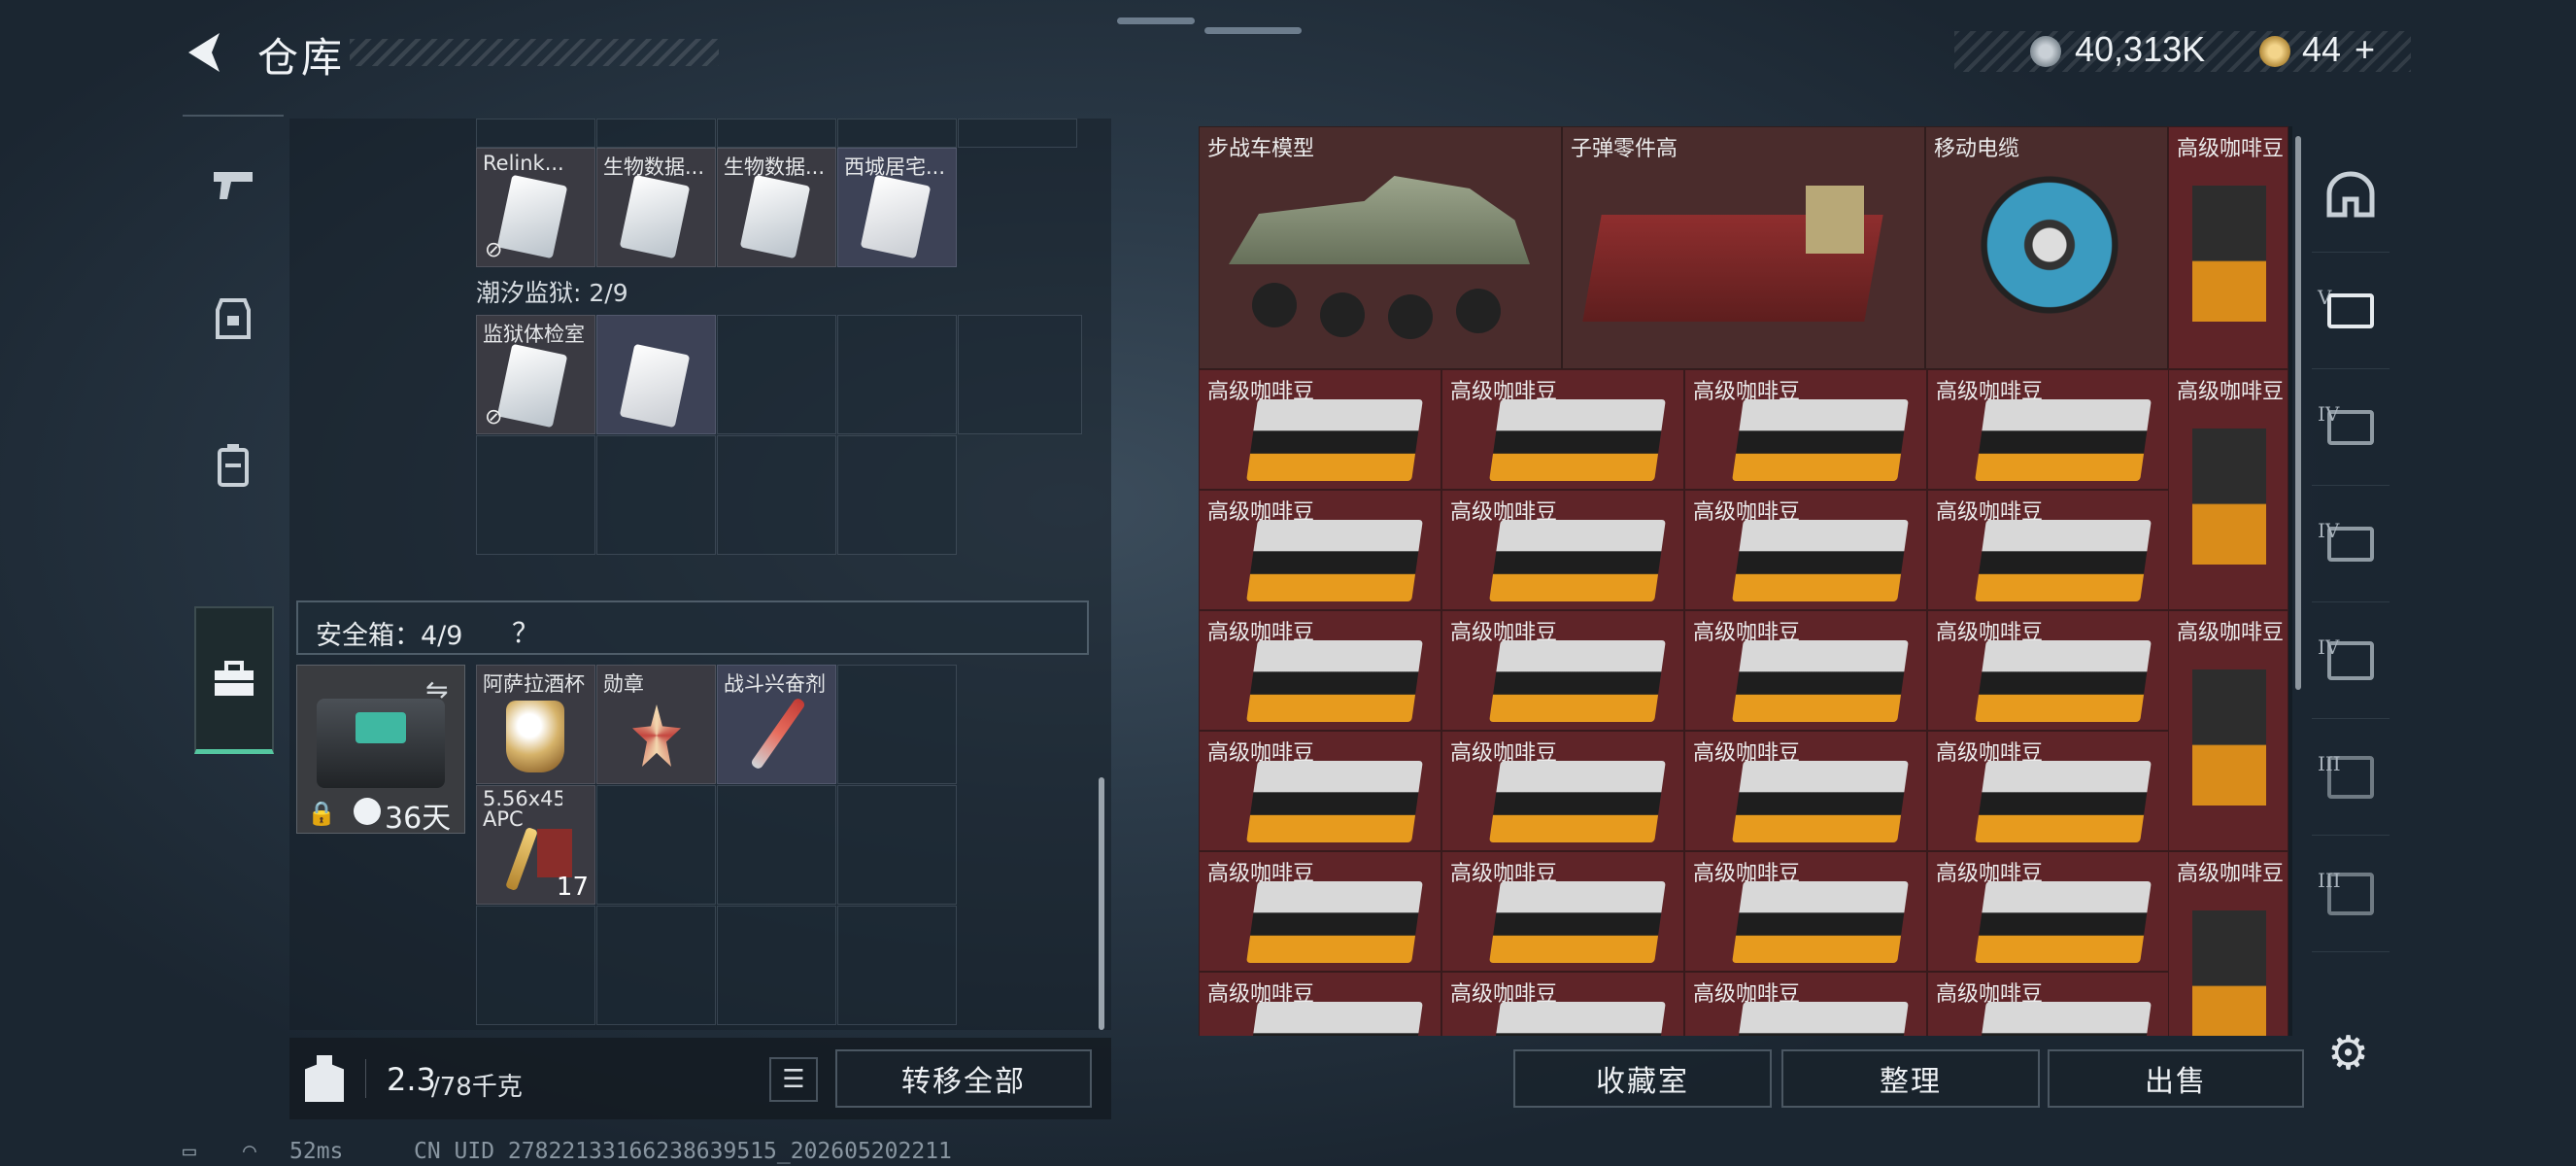  Describe the element at coordinates (525, 631) in the screenshot. I see `help-icon: ？` at that location.